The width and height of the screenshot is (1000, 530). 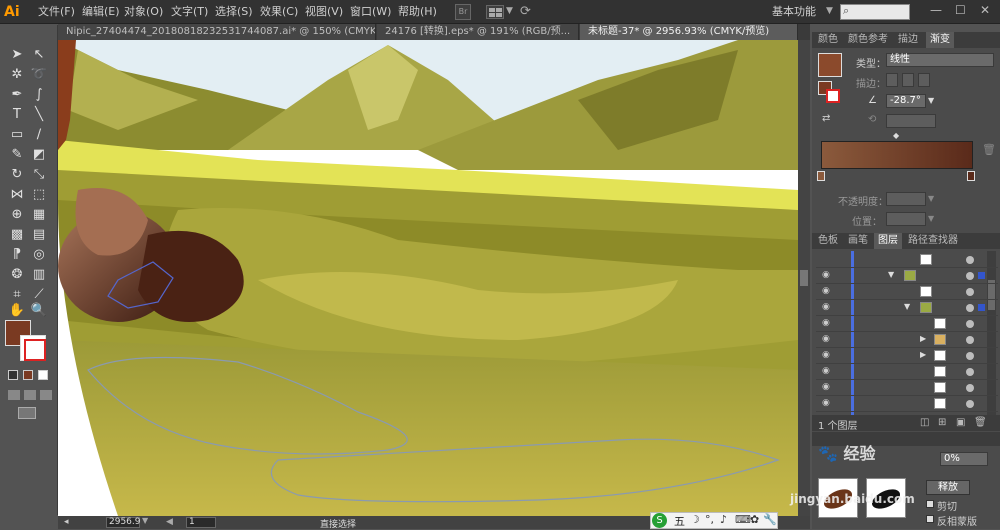 What do you see at coordinates (930, 504) in the screenshot?
I see `clip-checkbox` at bounding box center [930, 504].